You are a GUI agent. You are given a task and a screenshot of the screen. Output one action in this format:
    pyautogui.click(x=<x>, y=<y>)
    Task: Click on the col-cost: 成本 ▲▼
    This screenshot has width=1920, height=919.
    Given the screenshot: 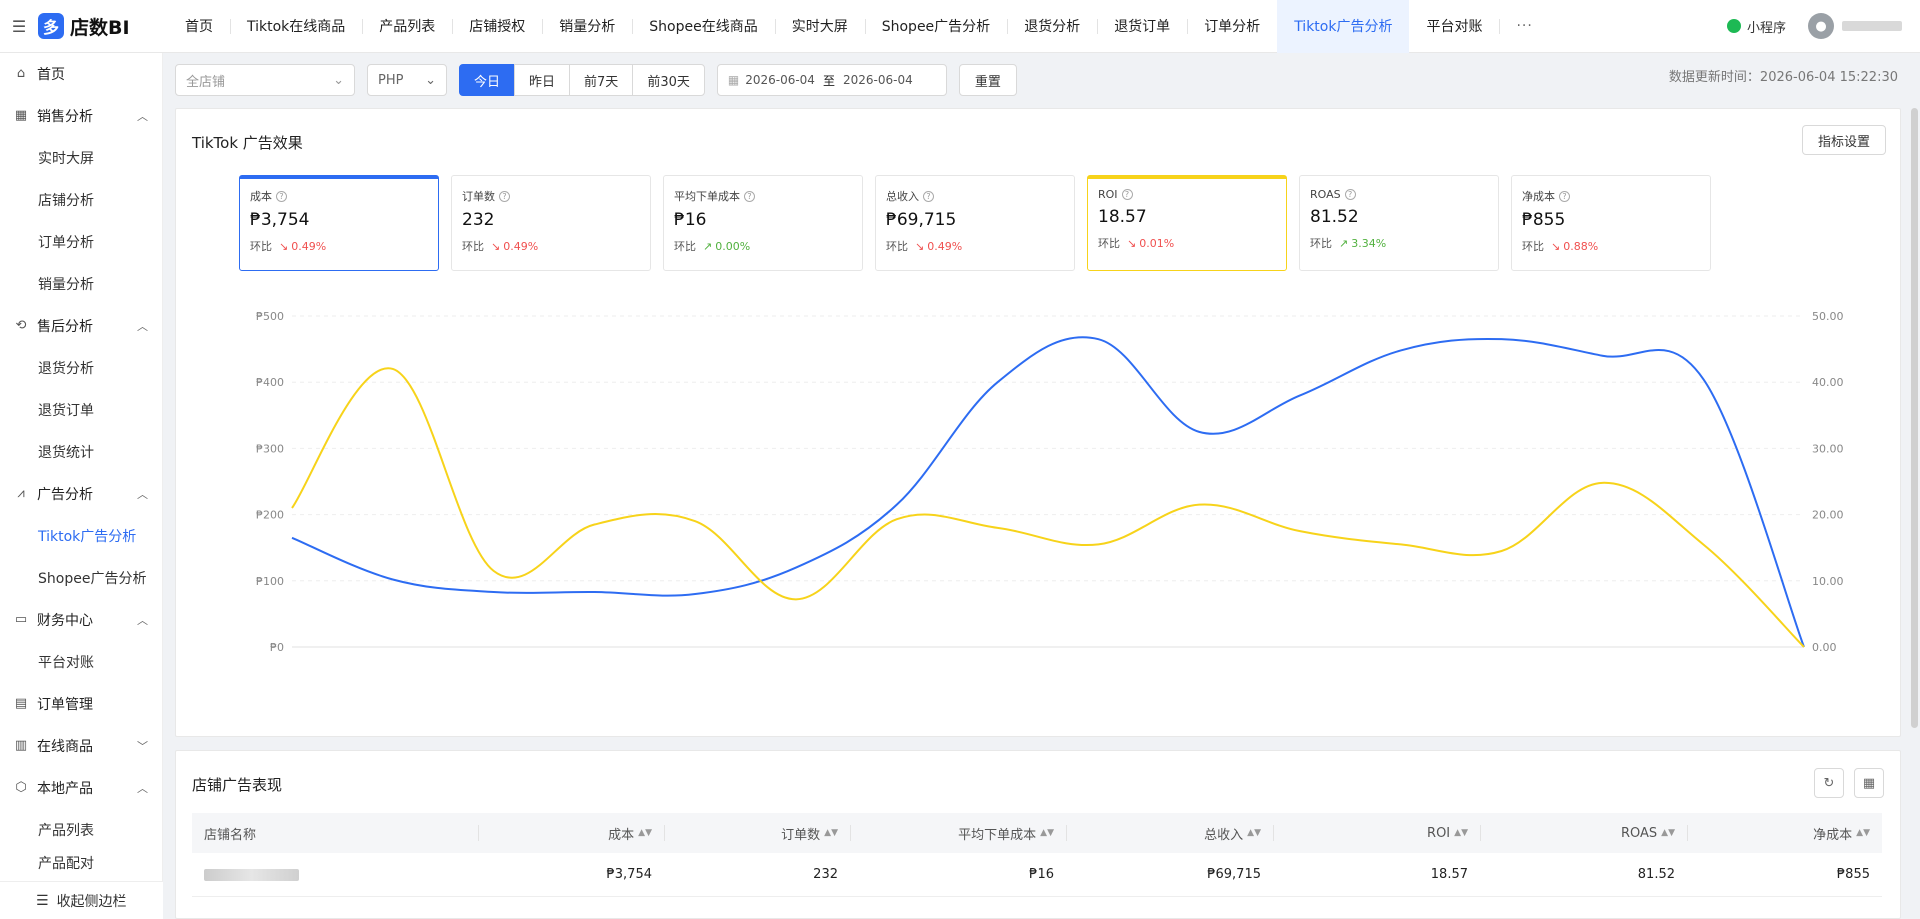 What is the action you would take?
    pyautogui.click(x=571, y=833)
    